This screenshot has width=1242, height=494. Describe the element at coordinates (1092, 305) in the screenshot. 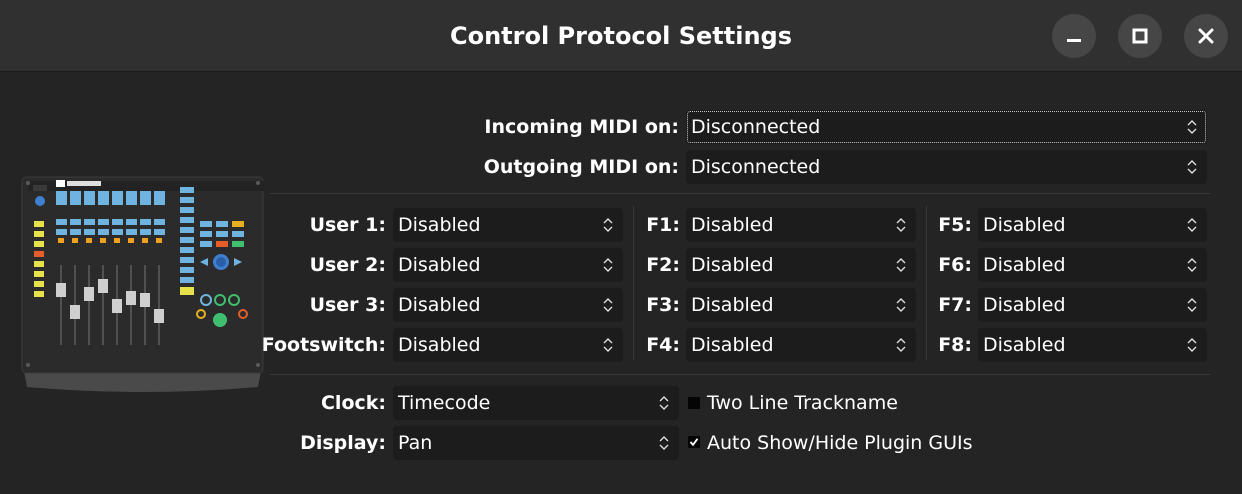

I see `f7-select: Disabled` at that location.